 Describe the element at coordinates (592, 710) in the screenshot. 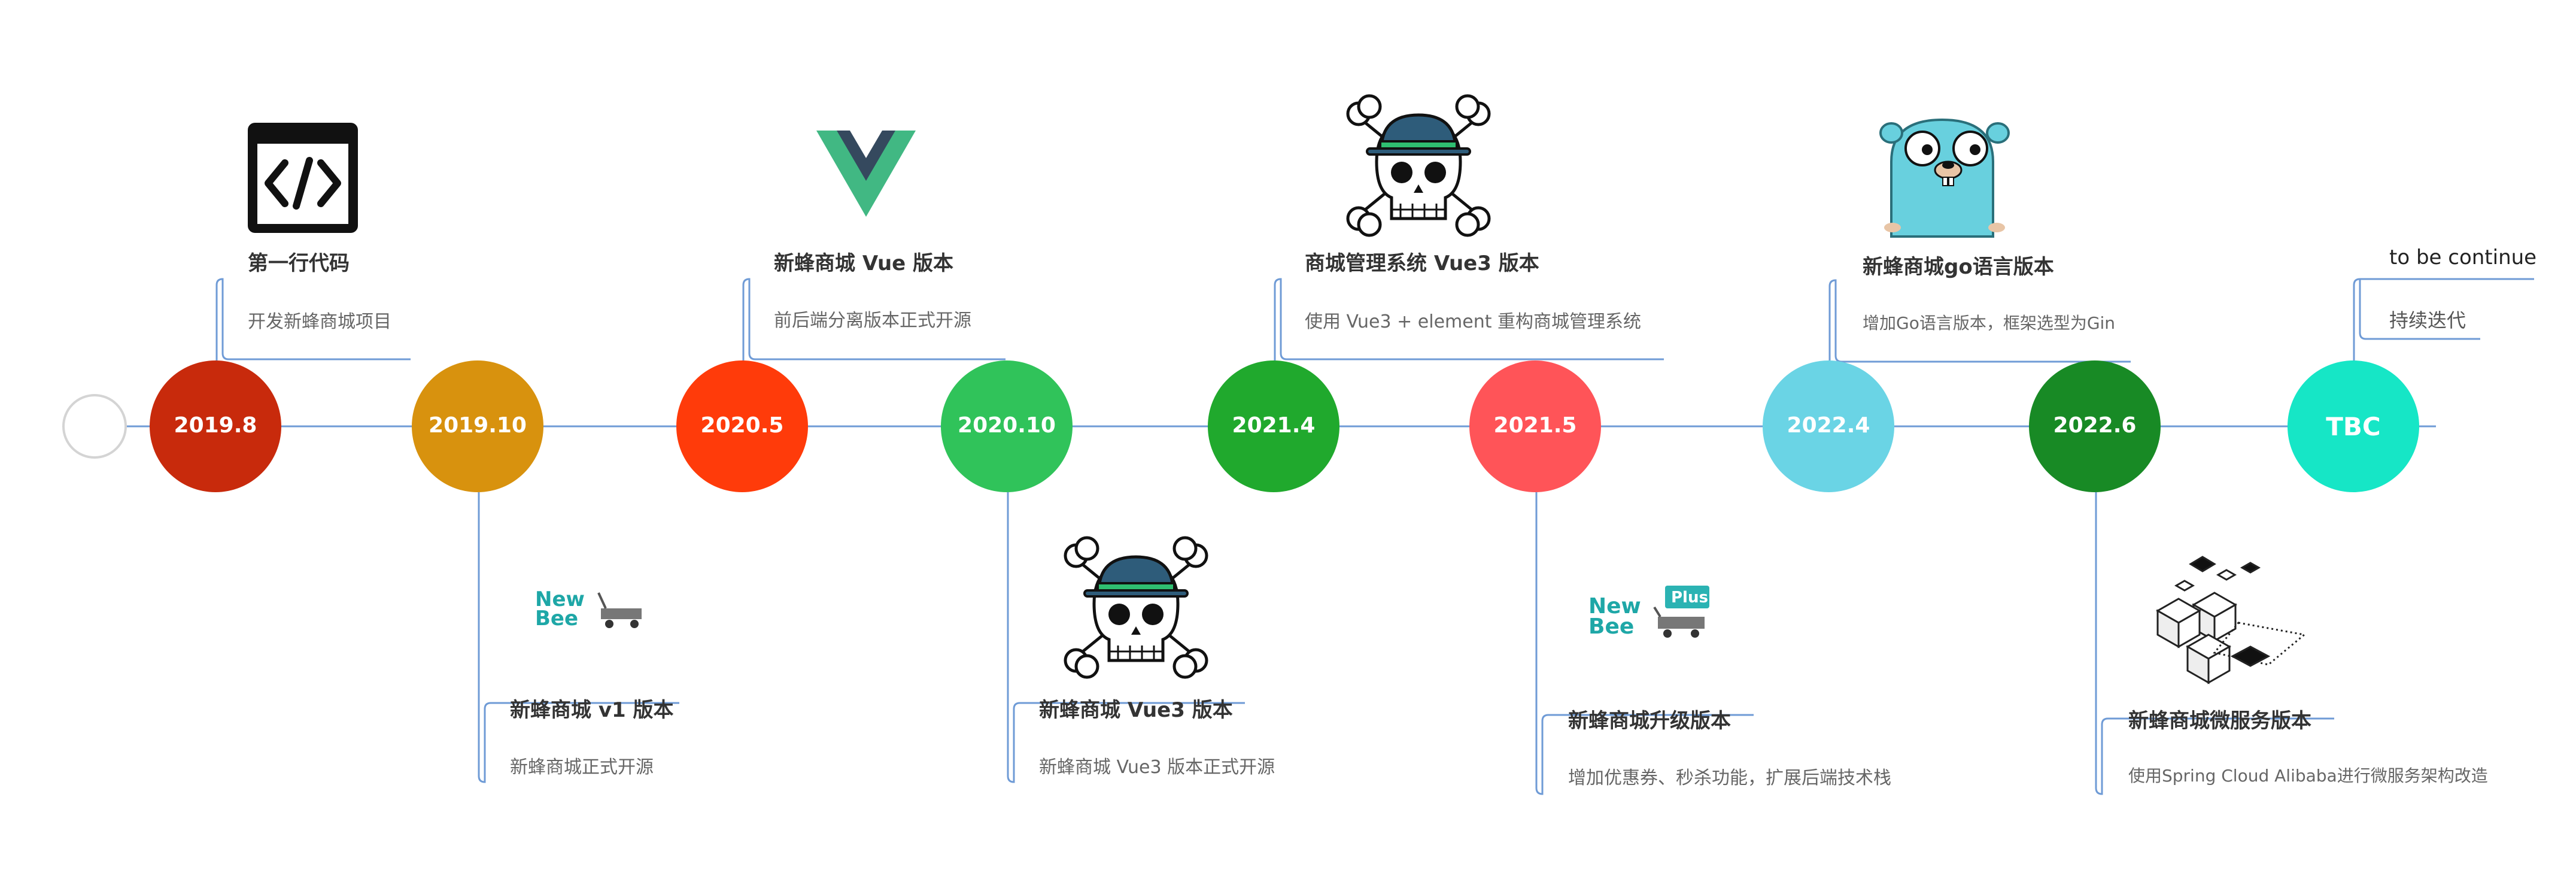

I see `event-title-e2: 新蜂商城 v1 版本` at that location.